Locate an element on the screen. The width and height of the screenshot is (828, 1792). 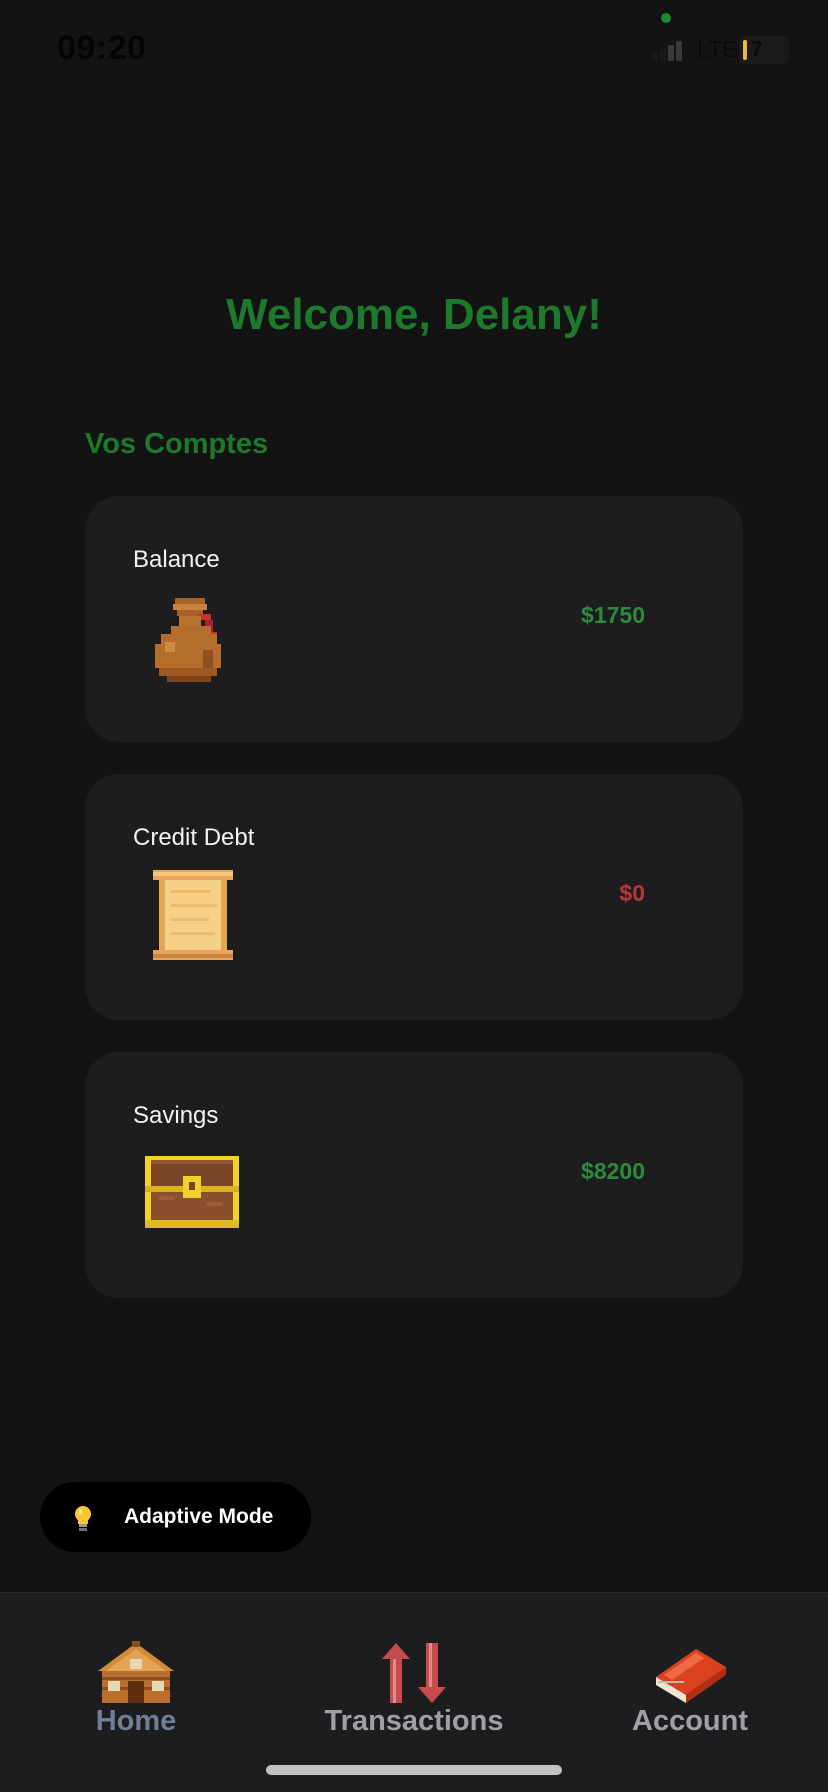
camera-indicator-dot is located at coordinates (666, 18).